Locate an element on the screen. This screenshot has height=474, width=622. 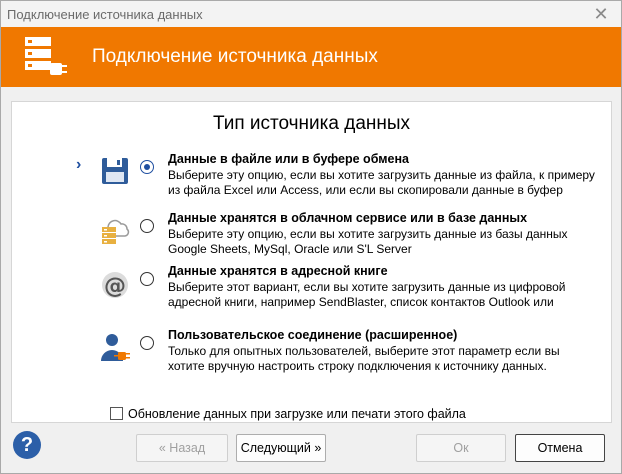
window-title: Подключение источника данных is located at coordinates (105, 14).